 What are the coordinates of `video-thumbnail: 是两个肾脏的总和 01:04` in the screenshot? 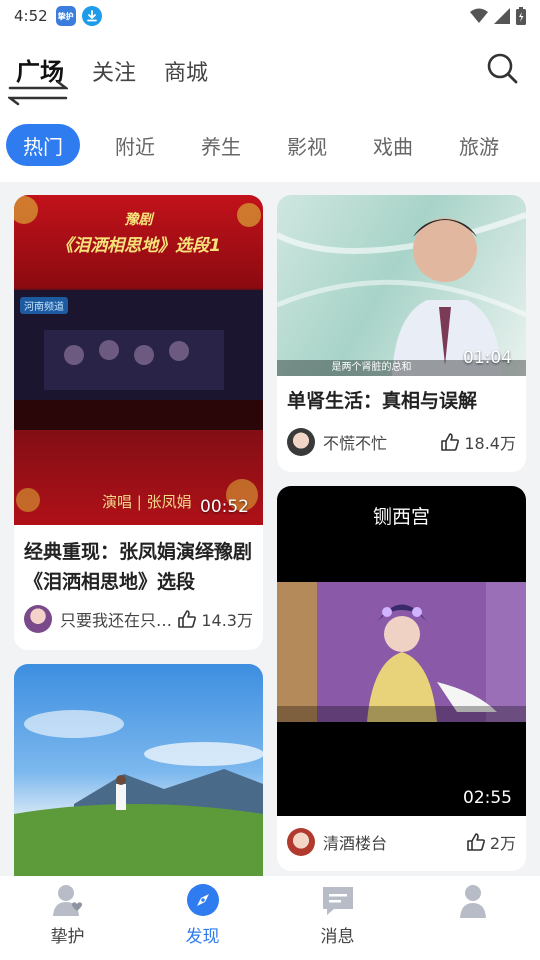 It's located at (401, 285).